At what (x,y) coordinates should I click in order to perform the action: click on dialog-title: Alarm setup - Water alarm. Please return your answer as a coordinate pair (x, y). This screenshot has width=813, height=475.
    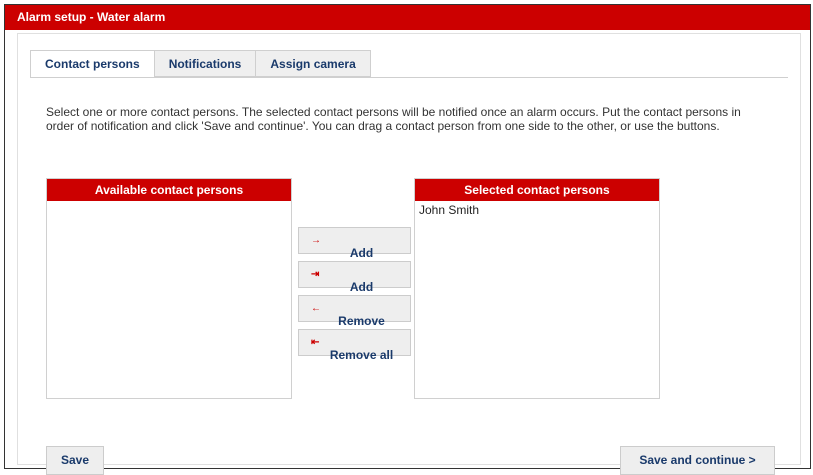
    Looking at the image, I should click on (407, 17).